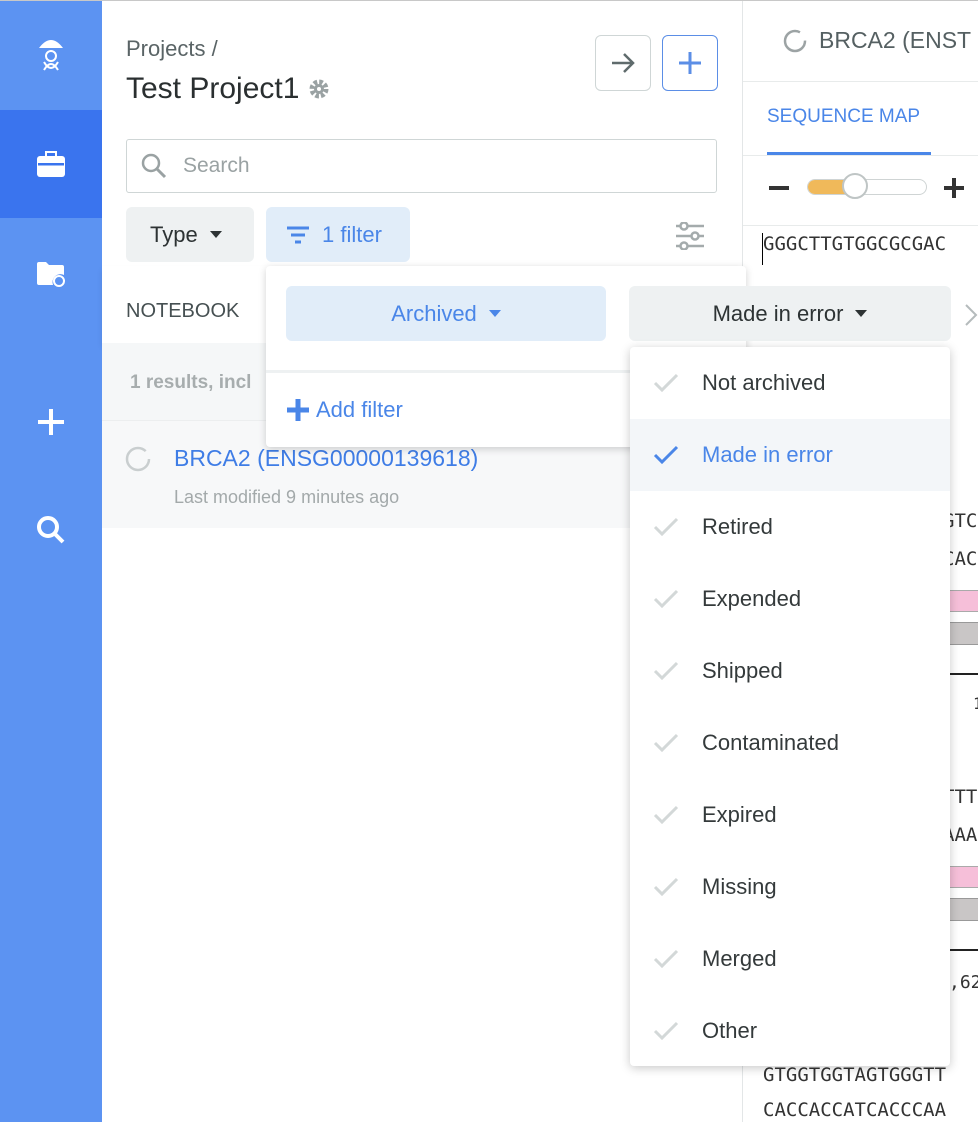 The width and height of the screenshot is (978, 1122). I want to click on sidebar-item-home, so click(51, 54).